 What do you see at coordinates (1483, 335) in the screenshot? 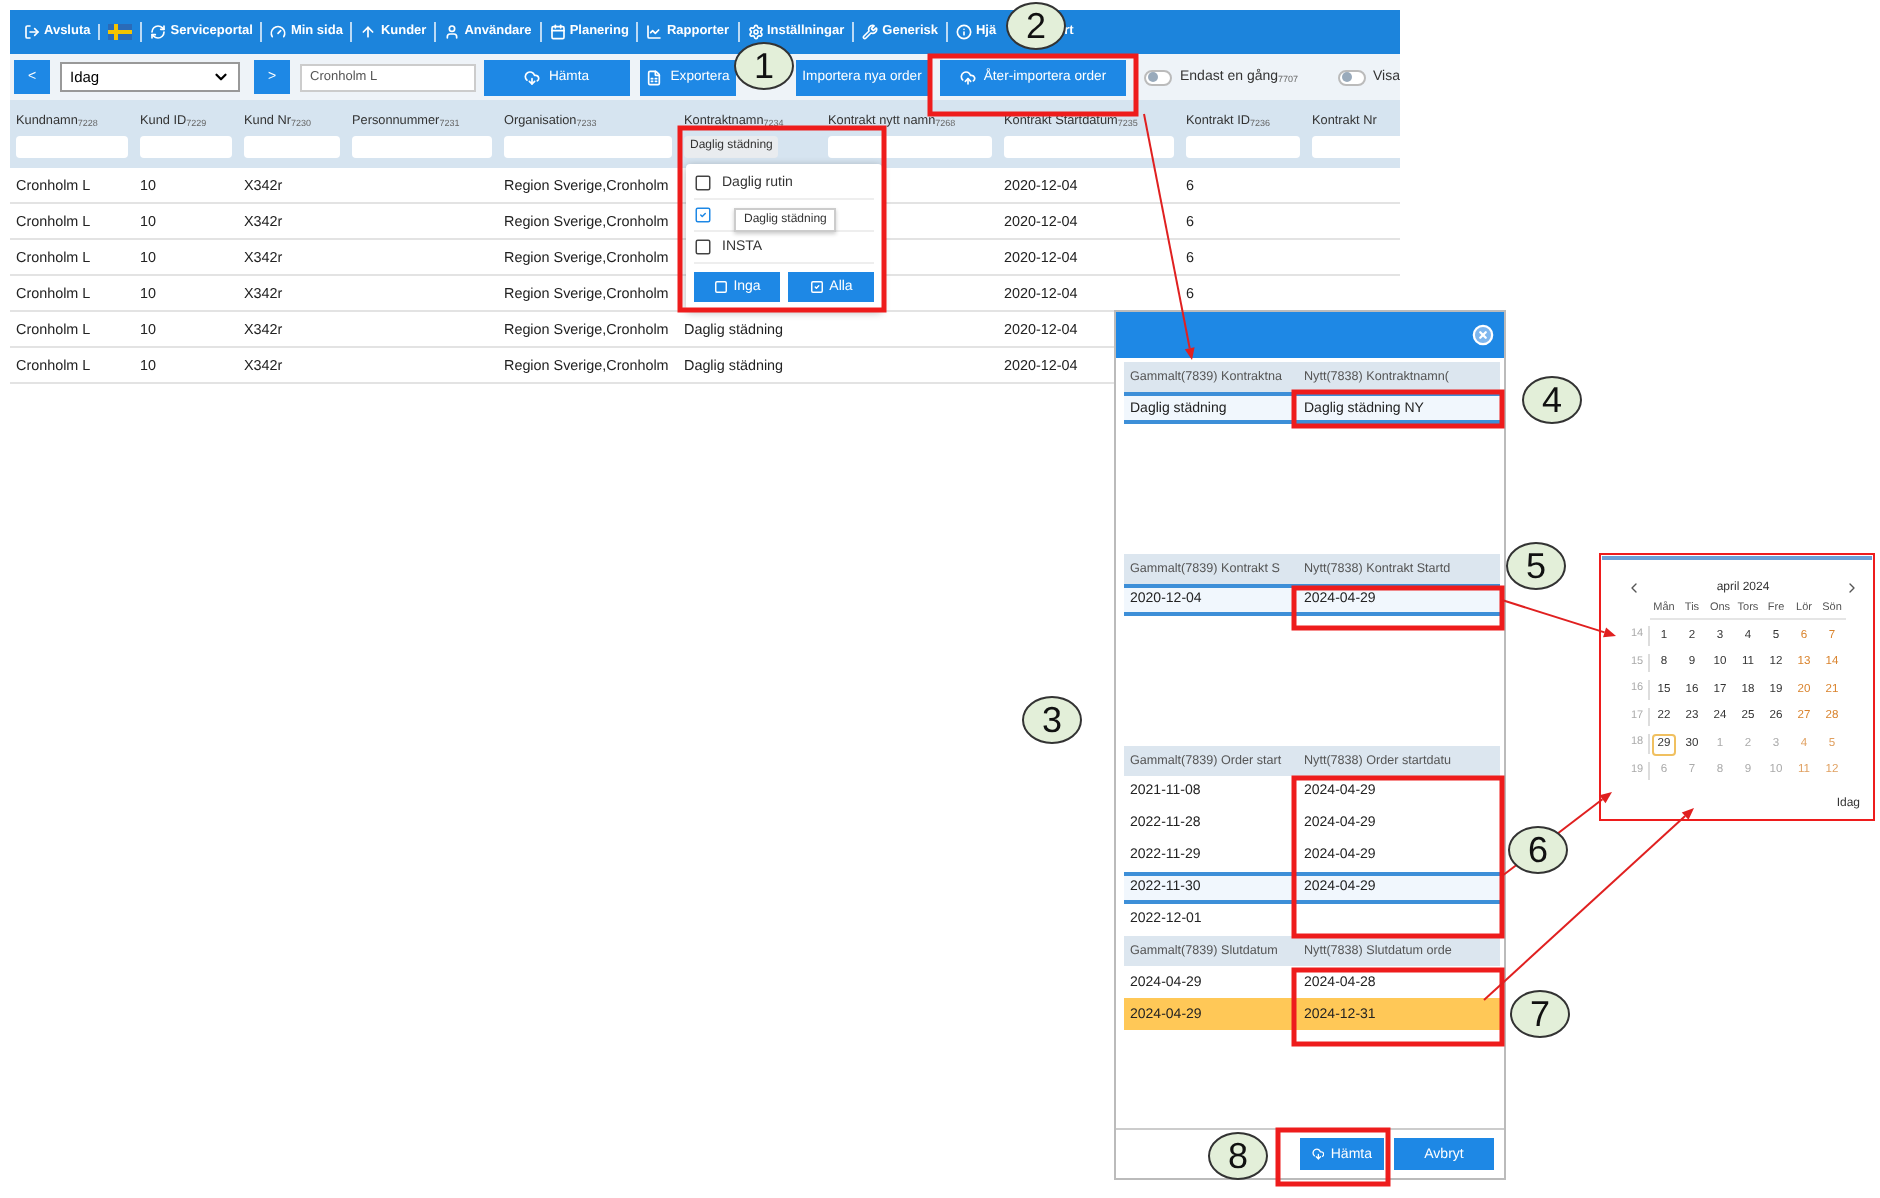
I see `close-icon` at bounding box center [1483, 335].